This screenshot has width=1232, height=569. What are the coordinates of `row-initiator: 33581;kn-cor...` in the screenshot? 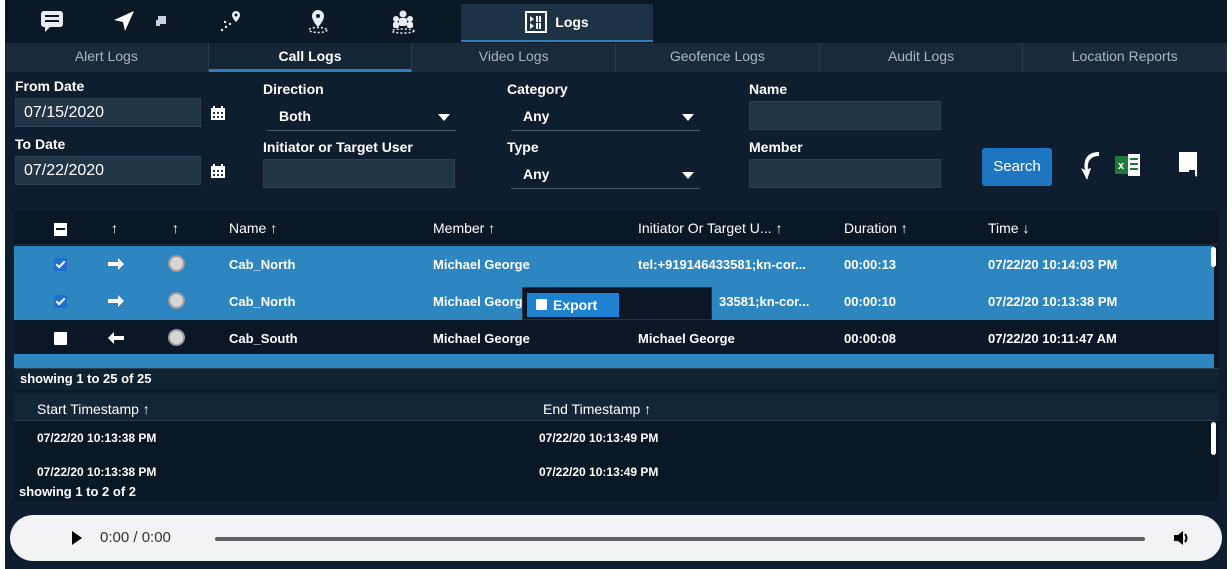 It's located at (764, 301).